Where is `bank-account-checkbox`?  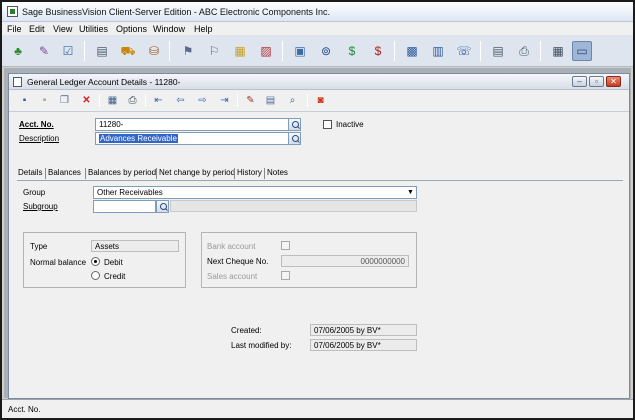
bank-account-checkbox is located at coordinates (285, 245).